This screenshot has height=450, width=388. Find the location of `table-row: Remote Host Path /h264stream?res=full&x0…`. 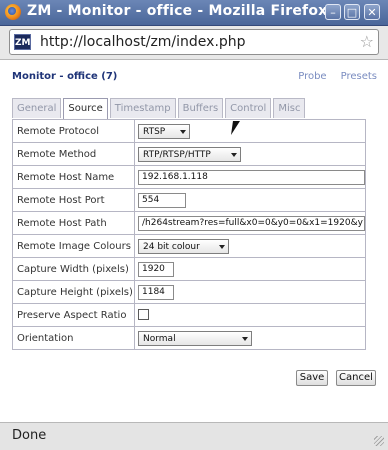

table-row: Remote Host Path /h264stream?res=full&x0… is located at coordinates (189, 223).